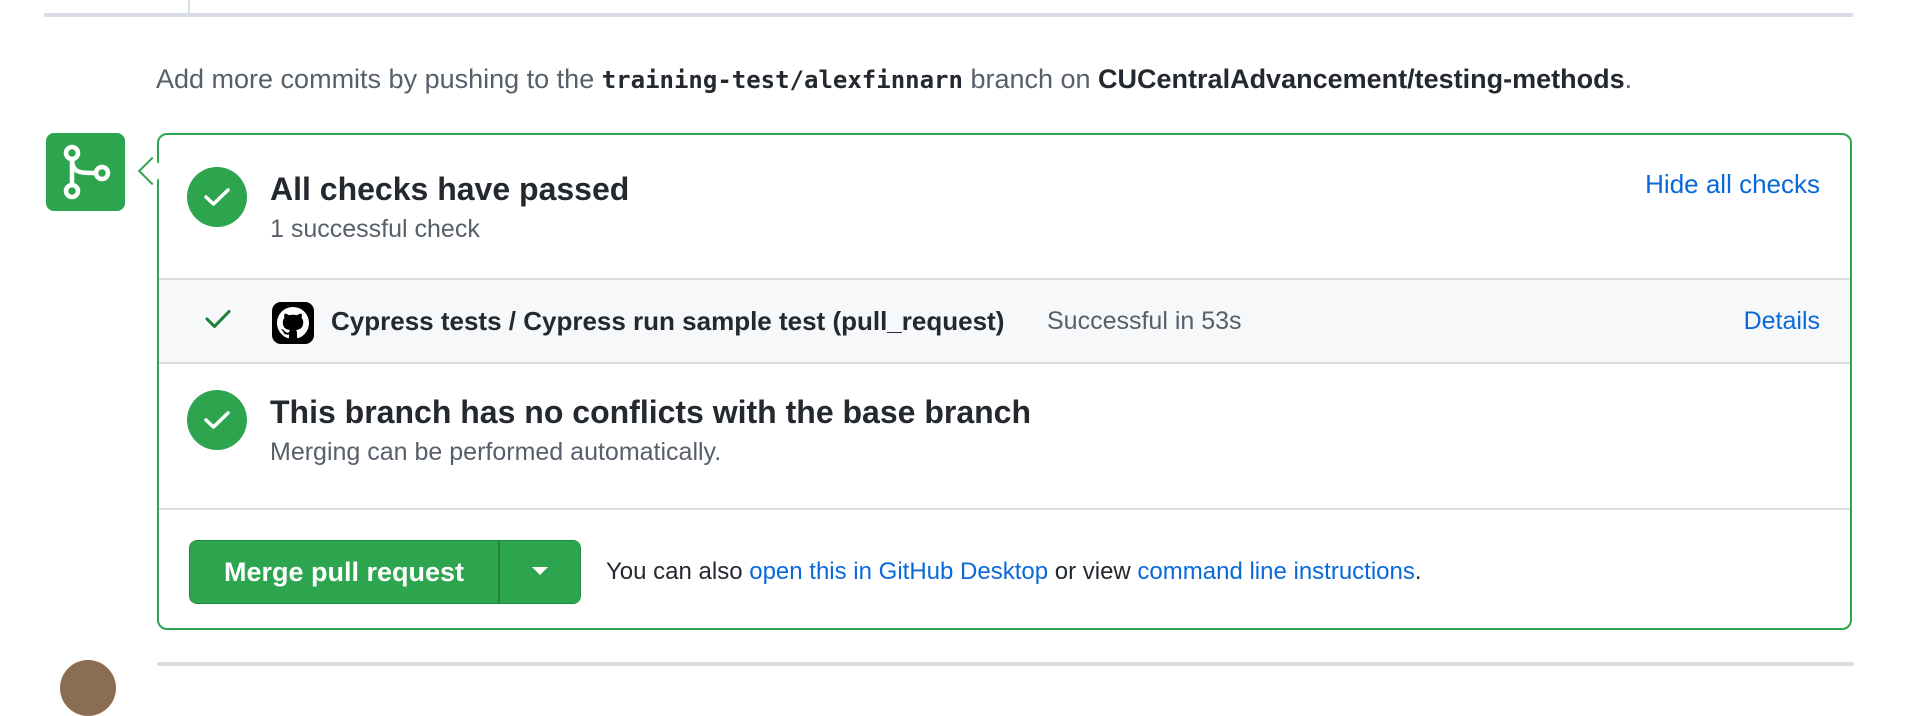 Image resolution: width=1906 pixels, height=716 pixels. Describe the element at coordinates (450, 189) in the screenshot. I see `checks-title: All checks have passed` at that location.